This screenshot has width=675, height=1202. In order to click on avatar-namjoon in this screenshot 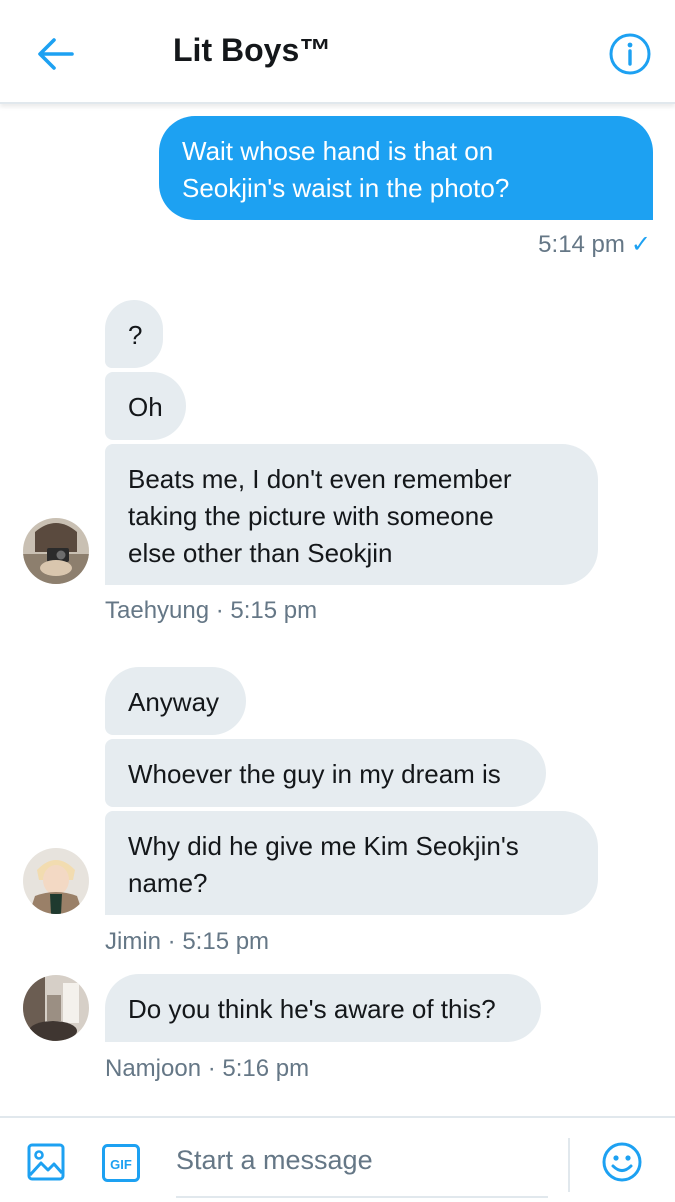, I will do `click(56, 1008)`.